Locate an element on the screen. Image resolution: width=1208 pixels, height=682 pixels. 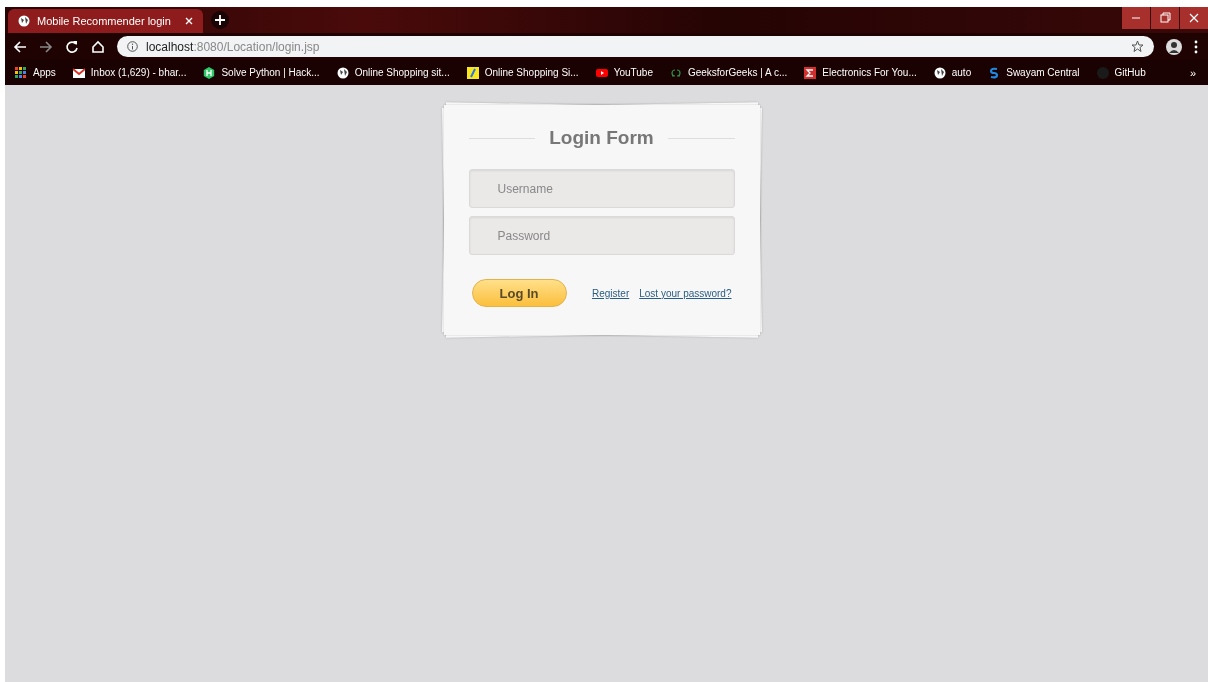
reload-icon is located at coordinates (72, 46).